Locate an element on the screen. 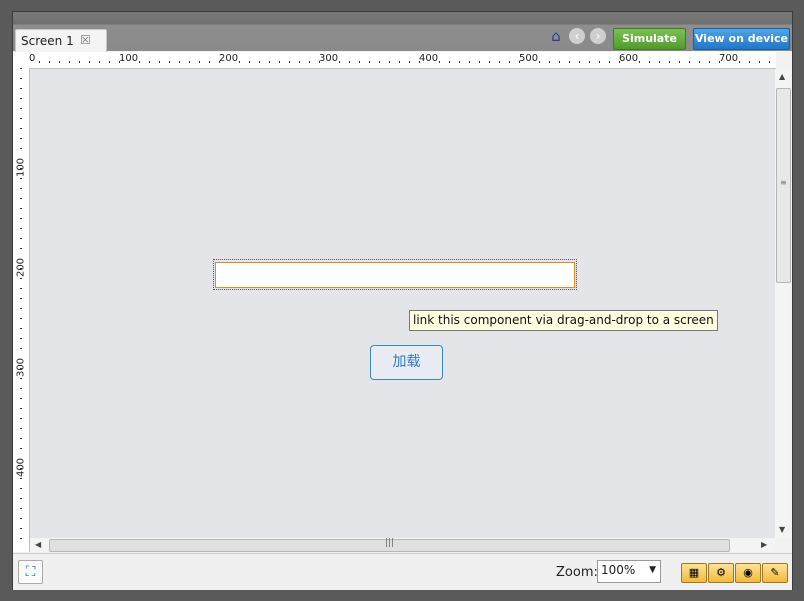 The image size is (804, 601). horizontal-scrollbar: ◀ ||| ▶ is located at coordinates (402, 545).